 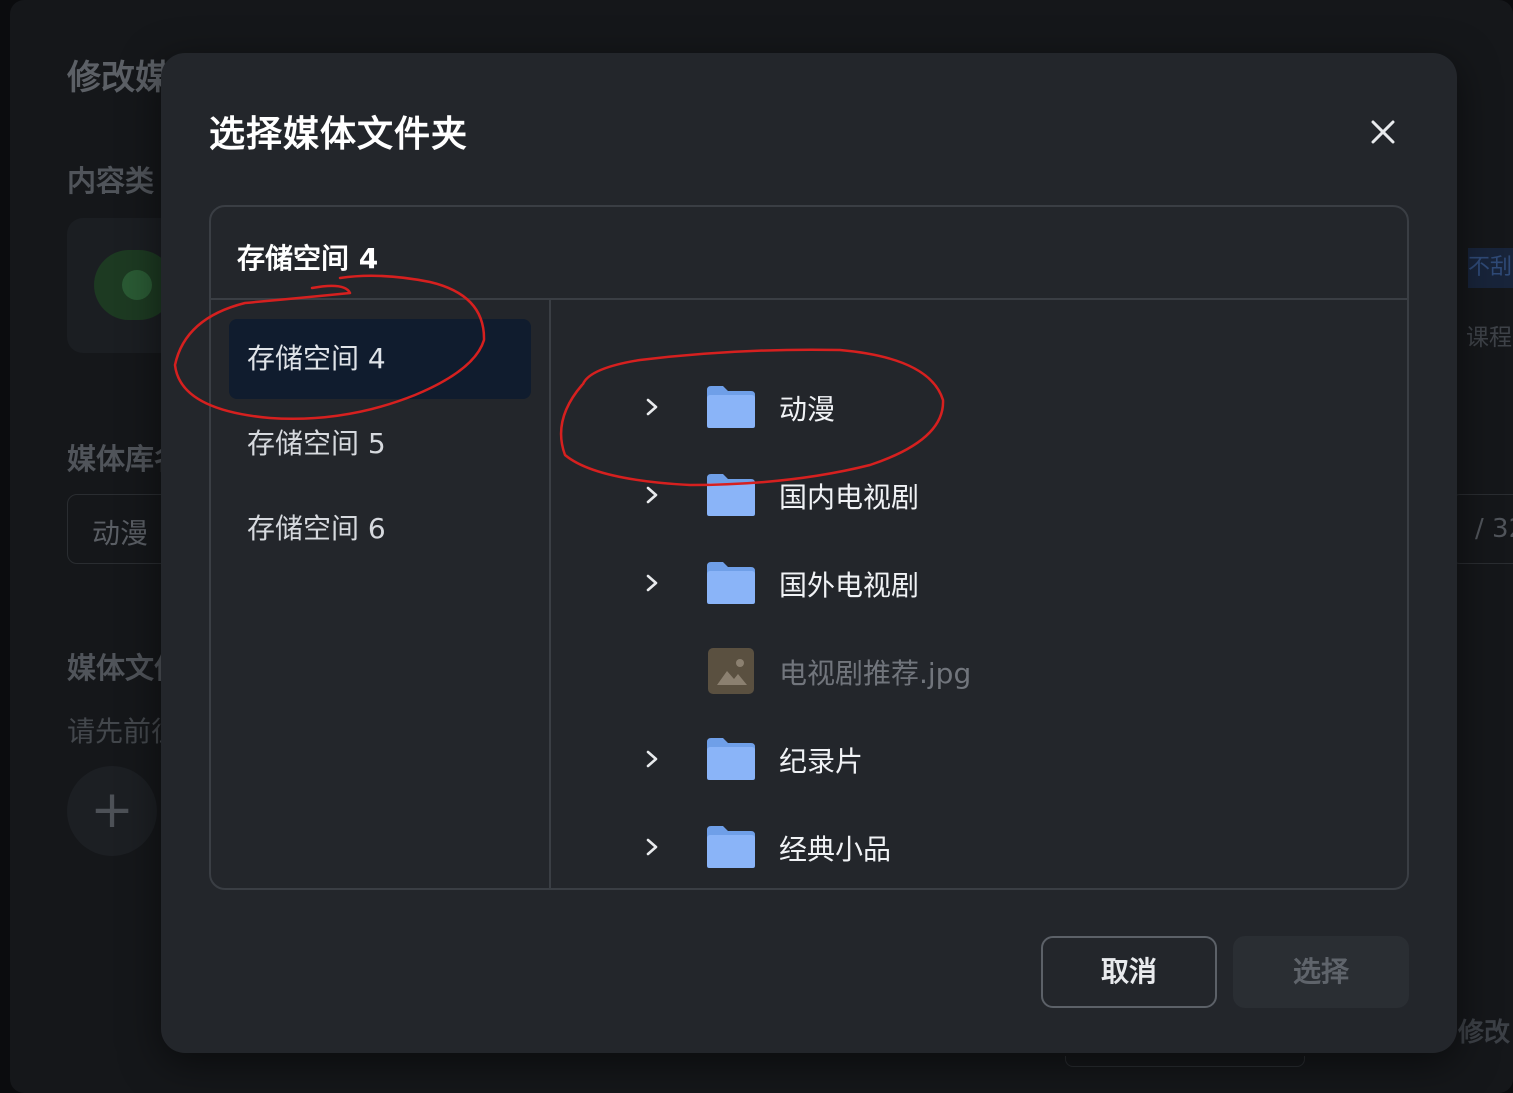 I want to click on list-item-folder: 纪录片, so click(x=979, y=759).